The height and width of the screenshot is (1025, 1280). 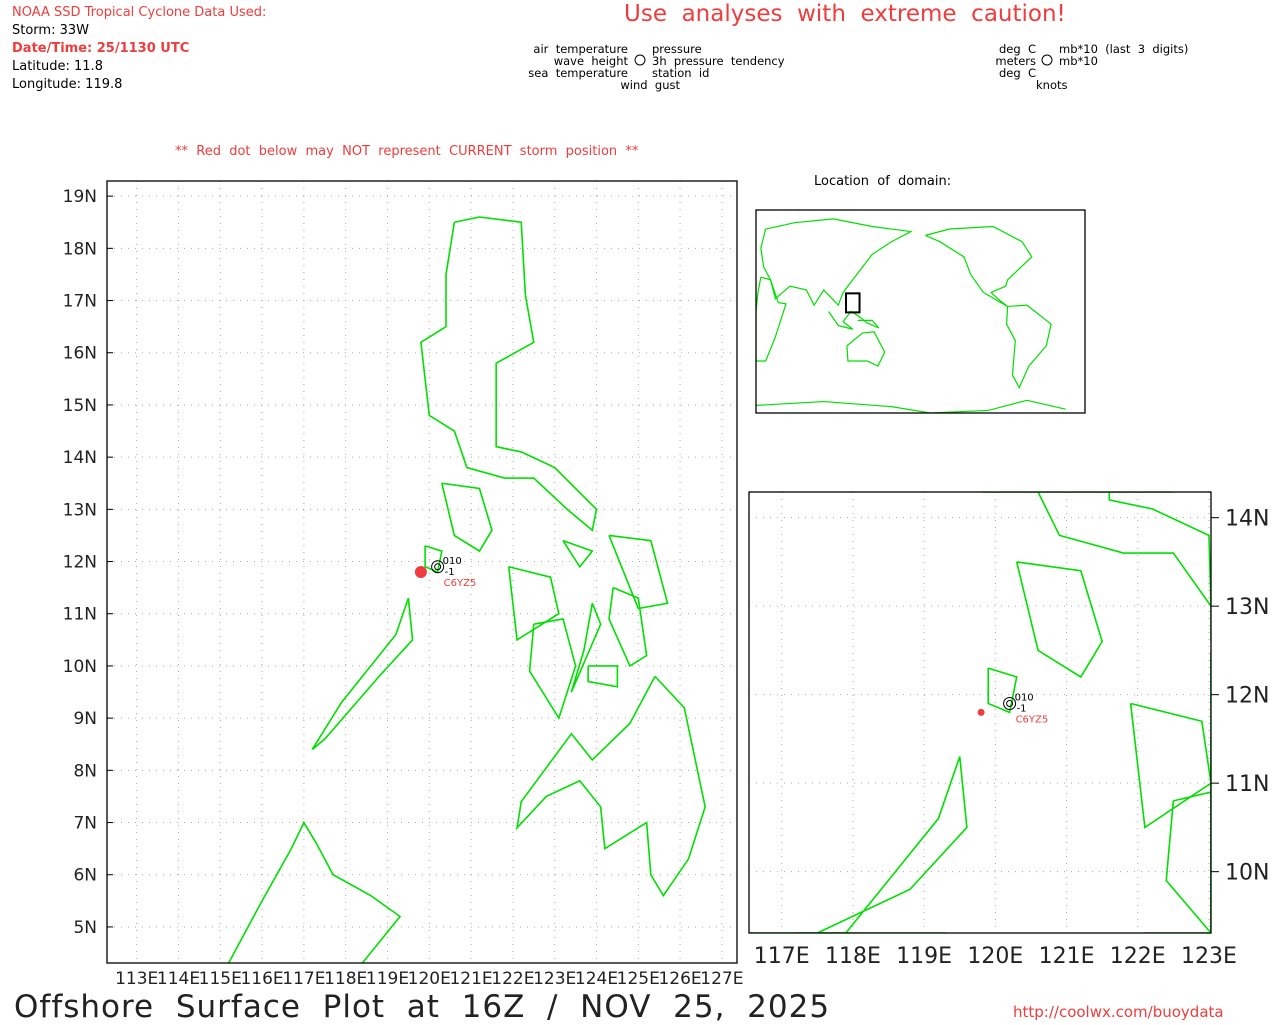 I want to click on lat-tick-label: 5N, so click(x=85, y=928).